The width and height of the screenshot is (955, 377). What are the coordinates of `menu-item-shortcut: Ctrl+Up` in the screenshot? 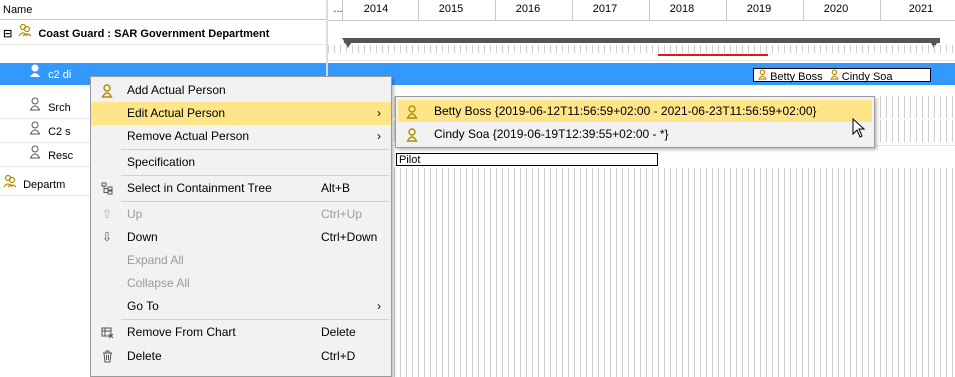 It's located at (342, 214).